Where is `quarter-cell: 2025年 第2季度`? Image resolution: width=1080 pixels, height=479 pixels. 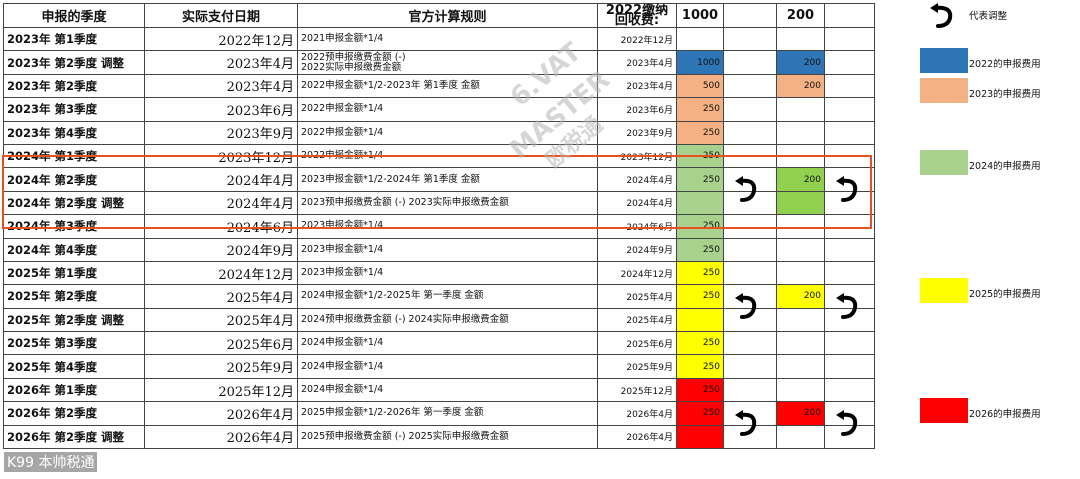
quarter-cell: 2025年 第2季度 is located at coordinates (74, 296).